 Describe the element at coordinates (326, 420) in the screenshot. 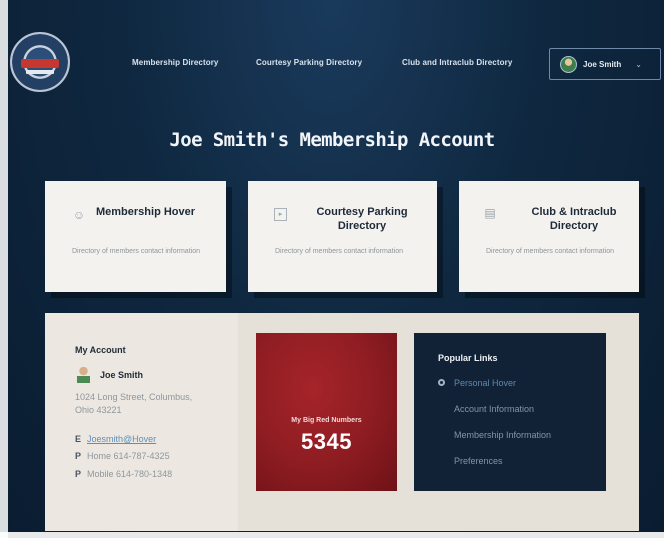

I see `numbers-label: My Big Red Numbers` at that location.